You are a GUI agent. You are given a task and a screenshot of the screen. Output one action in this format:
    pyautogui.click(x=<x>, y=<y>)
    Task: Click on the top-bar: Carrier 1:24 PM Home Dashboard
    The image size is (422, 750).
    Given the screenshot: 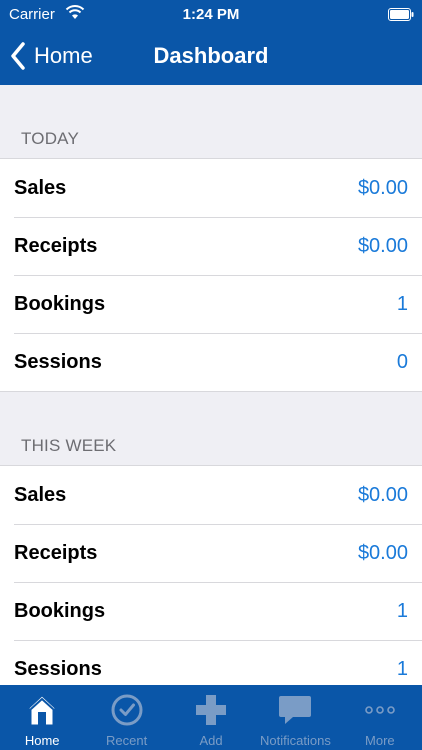 What is the action you would take?
    pyautogui.click(x=211, y=42)
    